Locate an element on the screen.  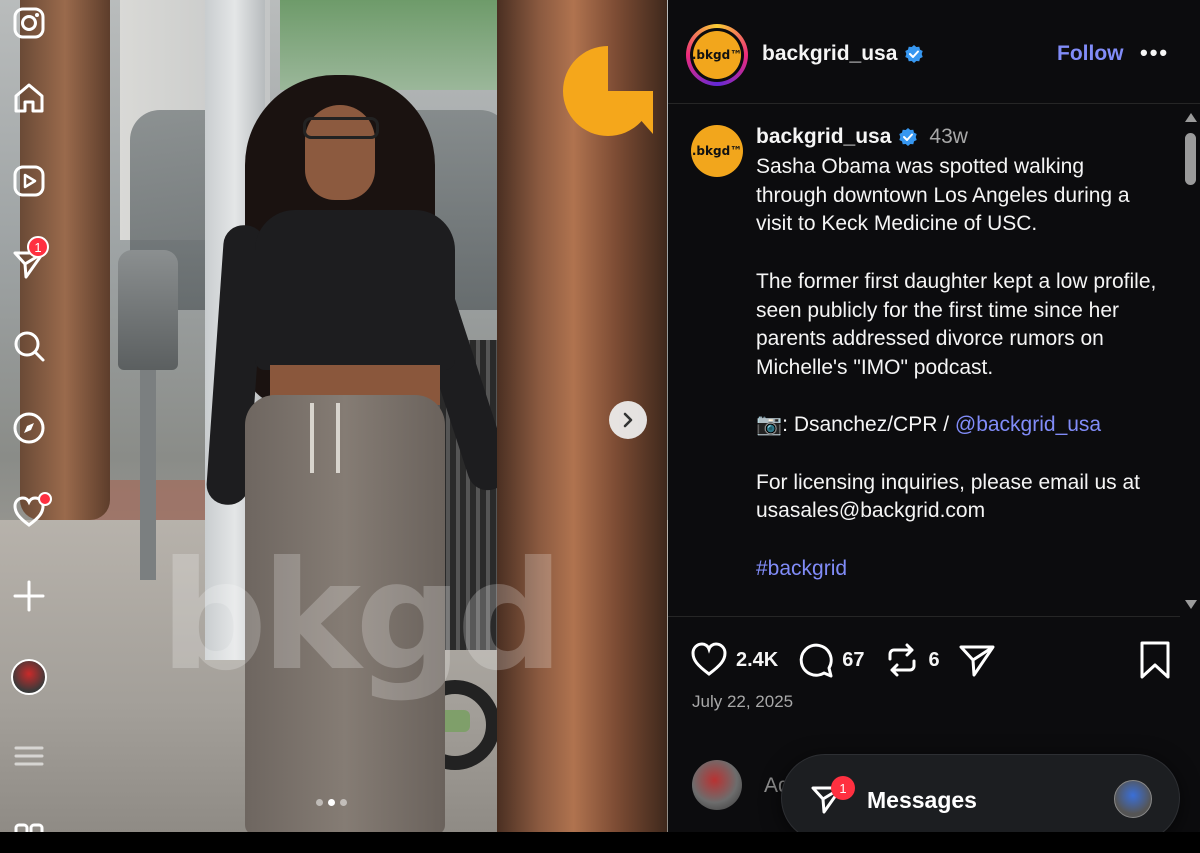
header-username-row: backgrid_usa is located at coordinates (843, 54).